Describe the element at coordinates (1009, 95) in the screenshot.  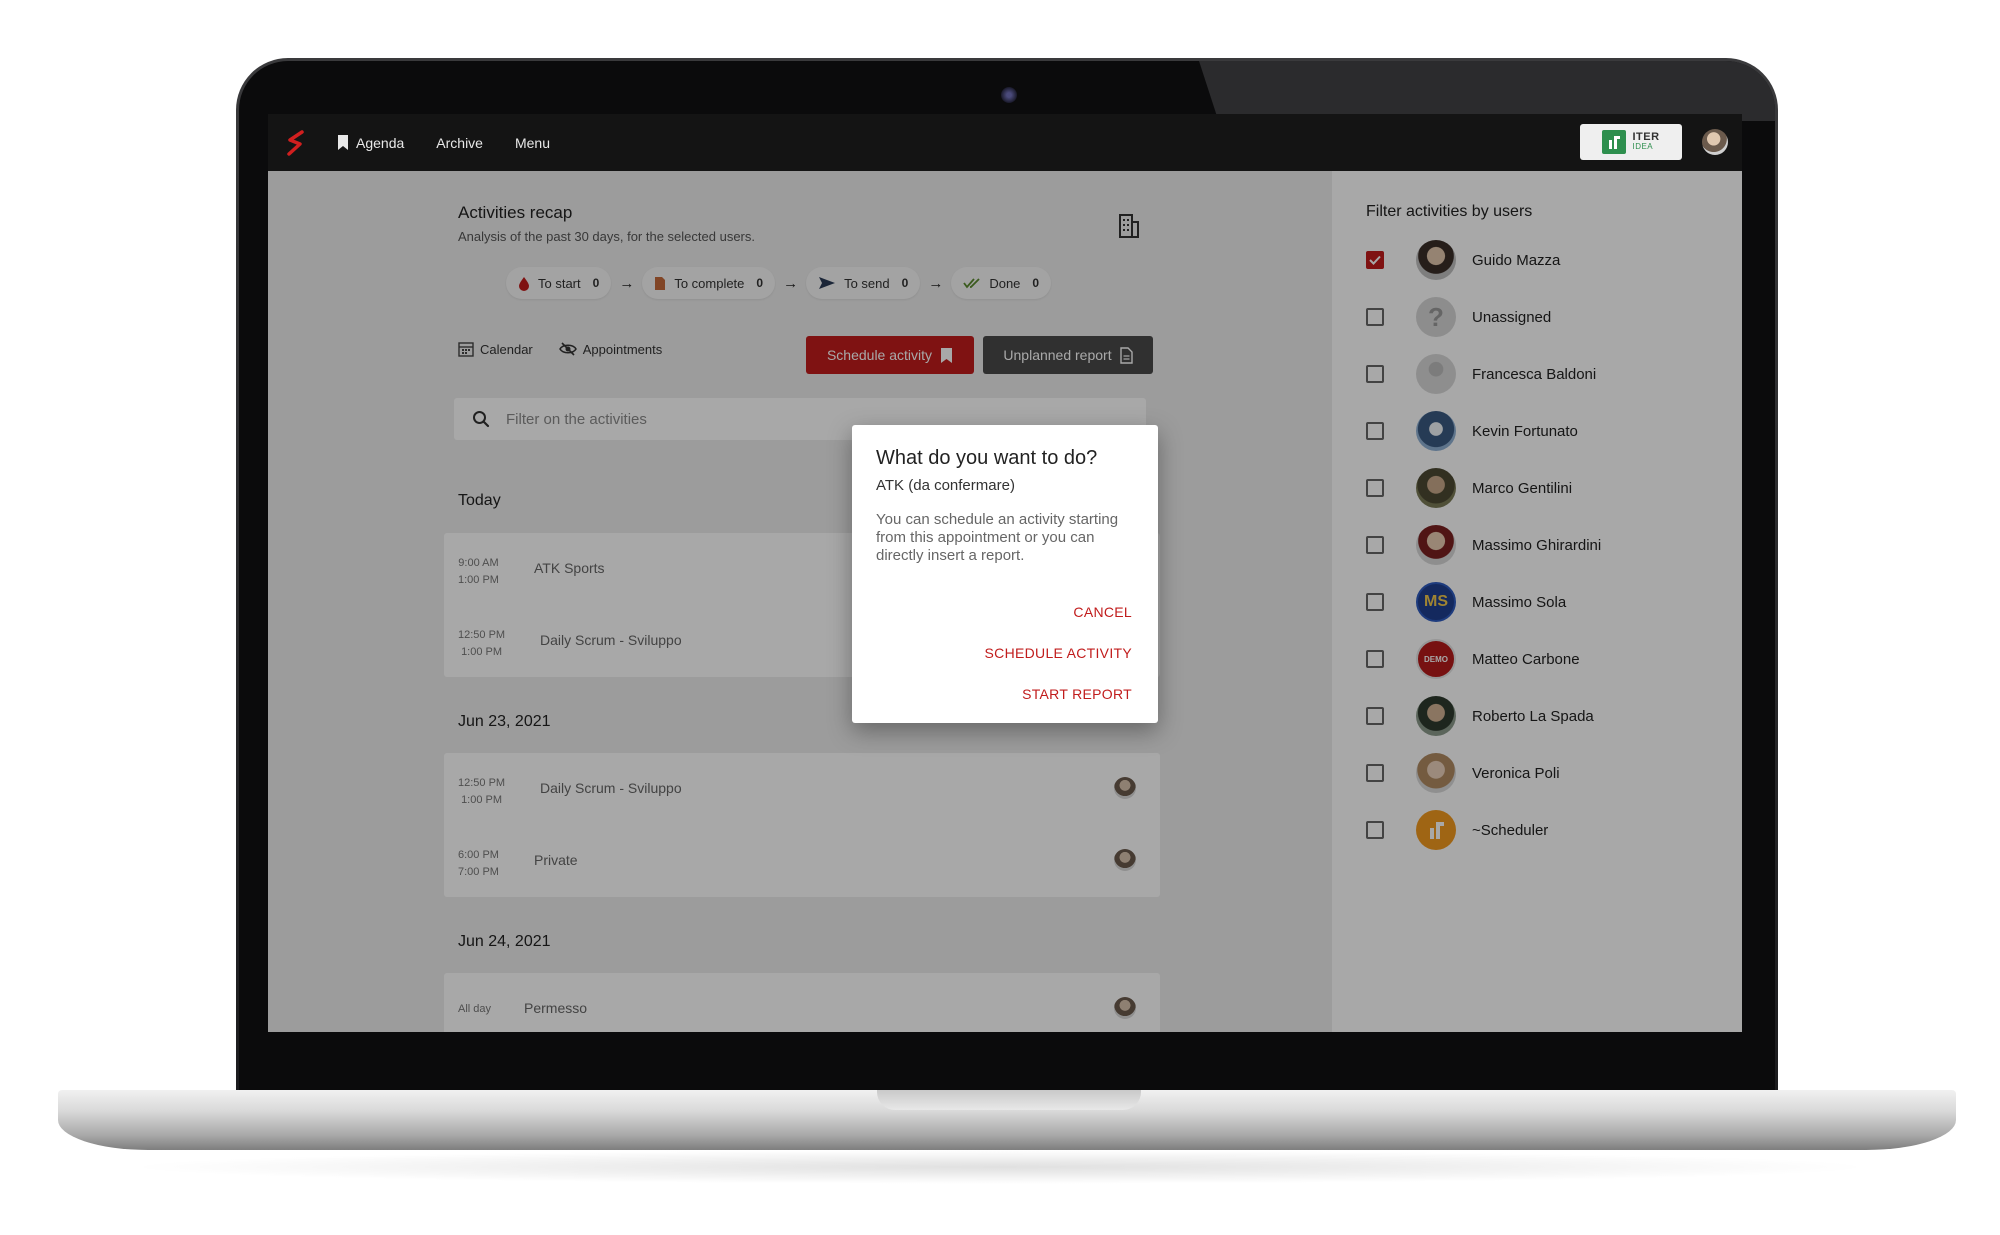
I see `camera-icon` at that location.